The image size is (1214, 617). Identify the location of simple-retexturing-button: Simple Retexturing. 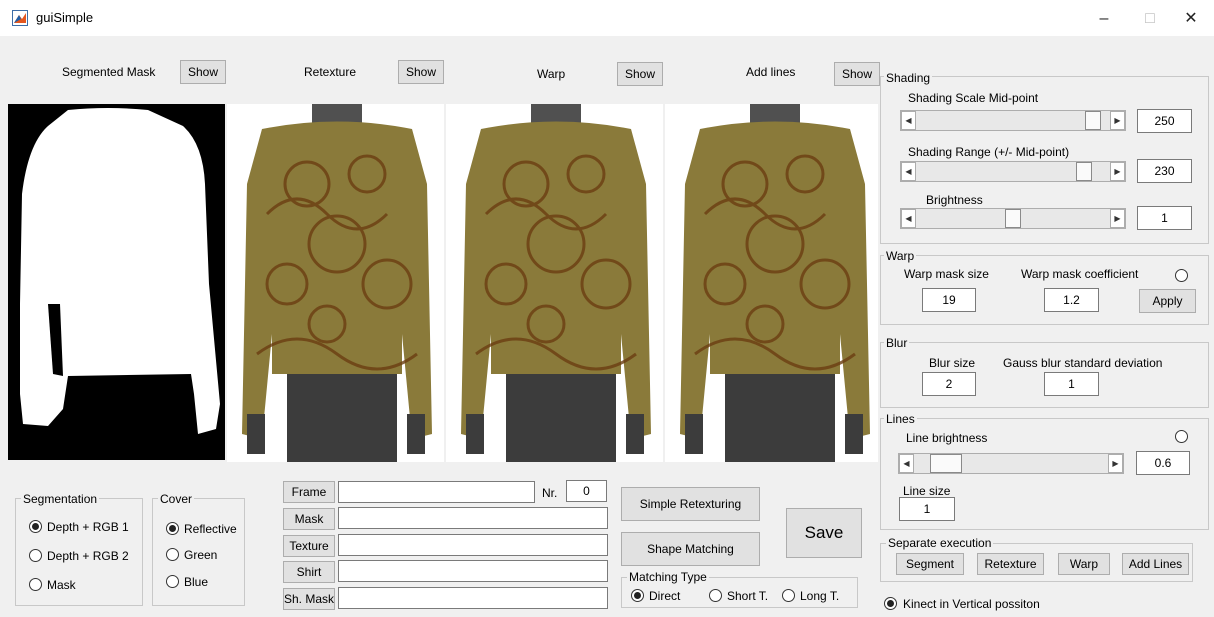
(690, 504).